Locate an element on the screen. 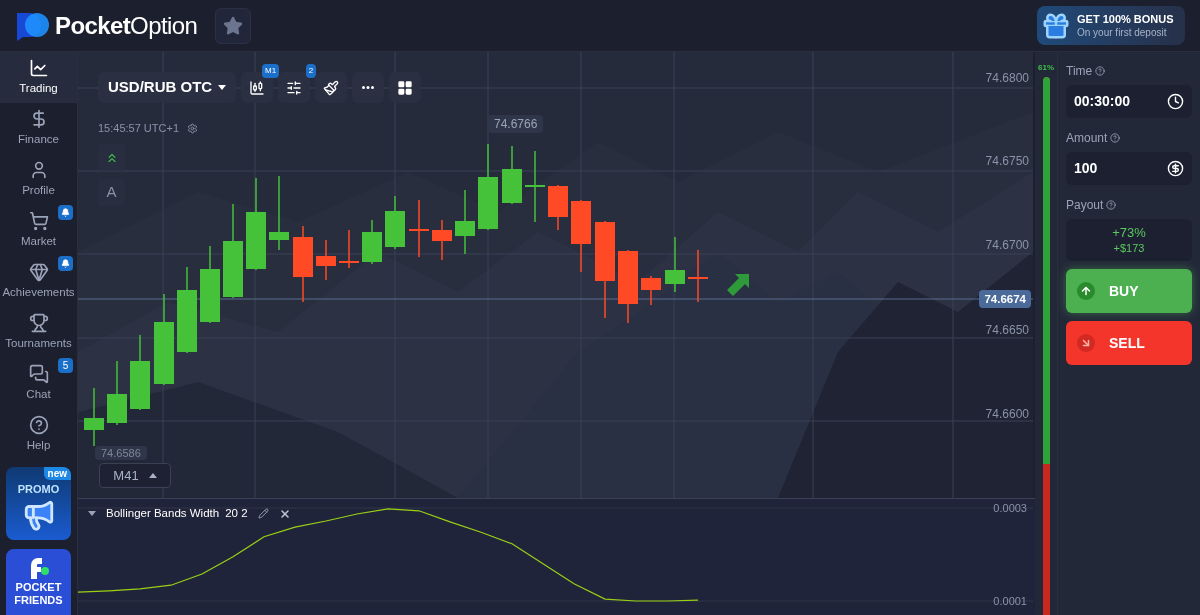  candlestick-icon is located at coordinates (257, 87).